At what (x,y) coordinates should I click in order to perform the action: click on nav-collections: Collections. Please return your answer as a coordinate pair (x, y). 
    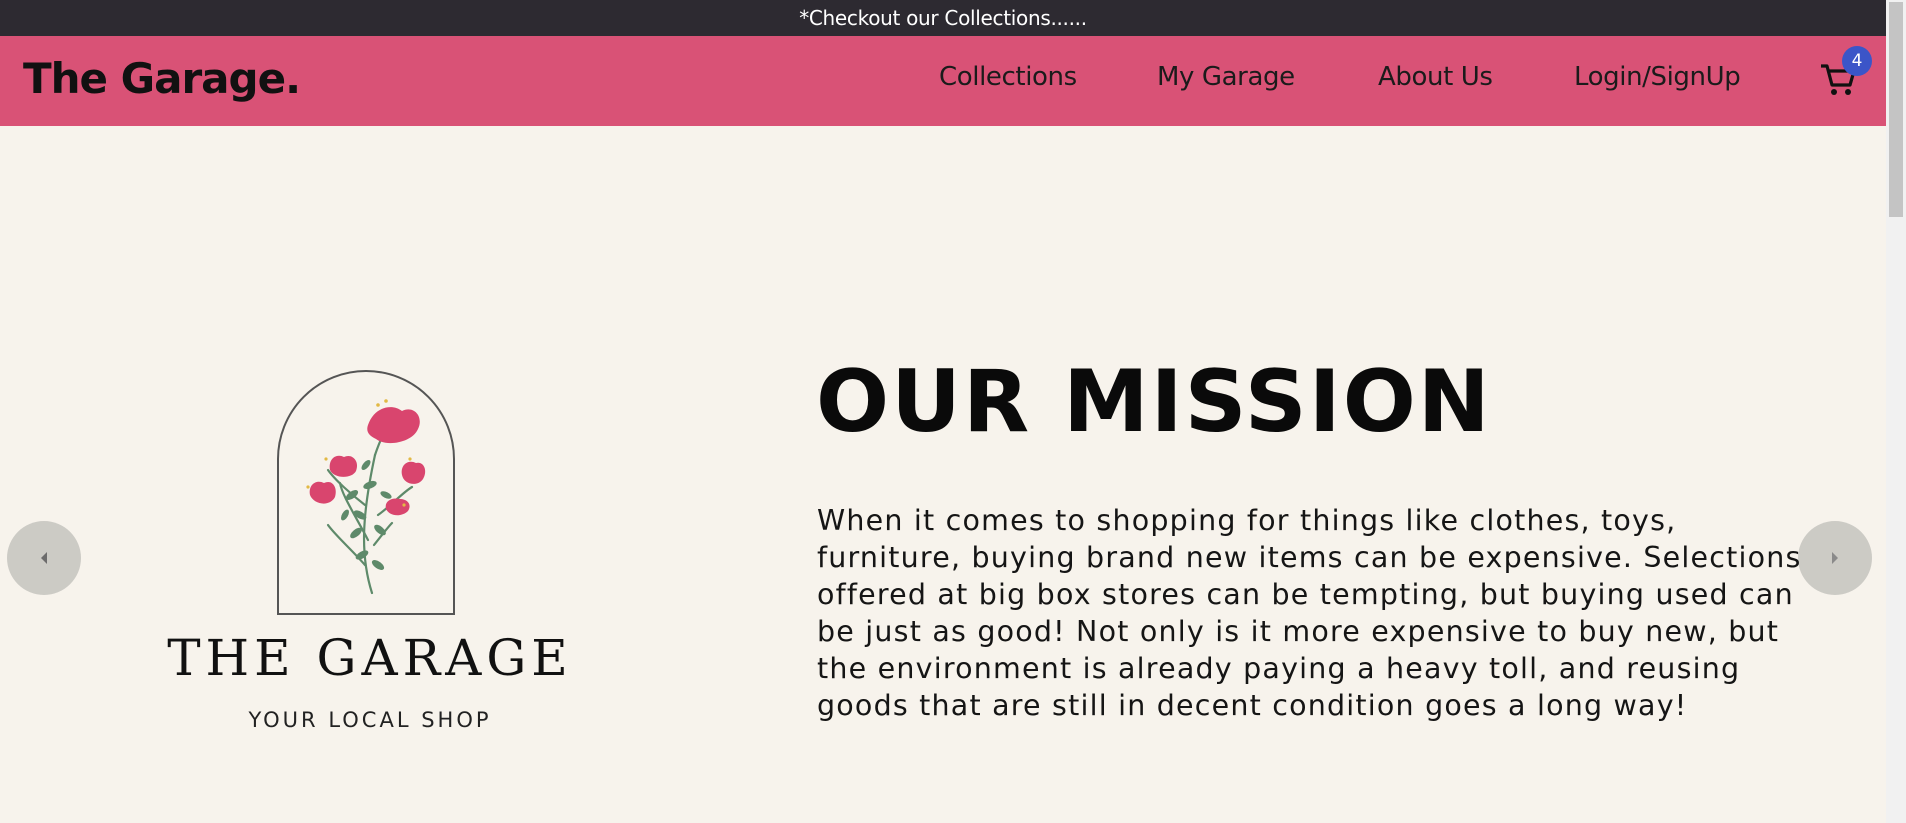
    Looking at the image, I should click on (1008, 77).